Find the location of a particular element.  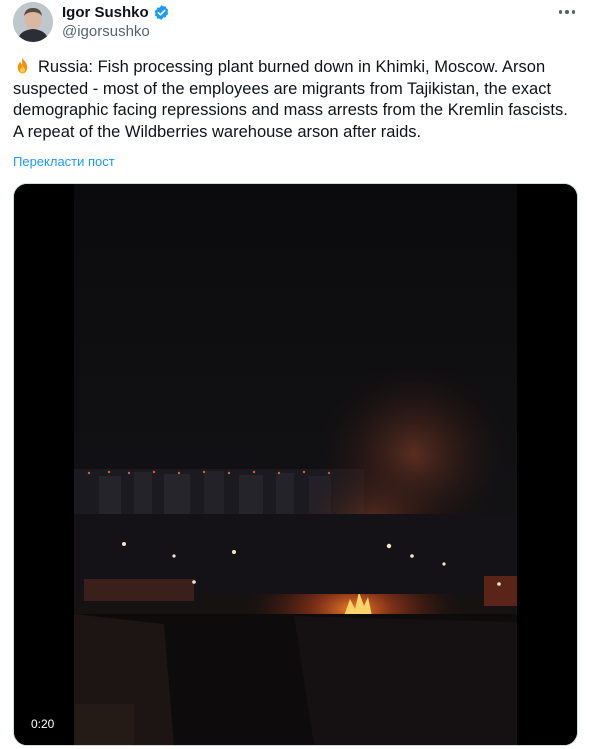

author-handle: @igorsushko is located at coordinates (116, 31).